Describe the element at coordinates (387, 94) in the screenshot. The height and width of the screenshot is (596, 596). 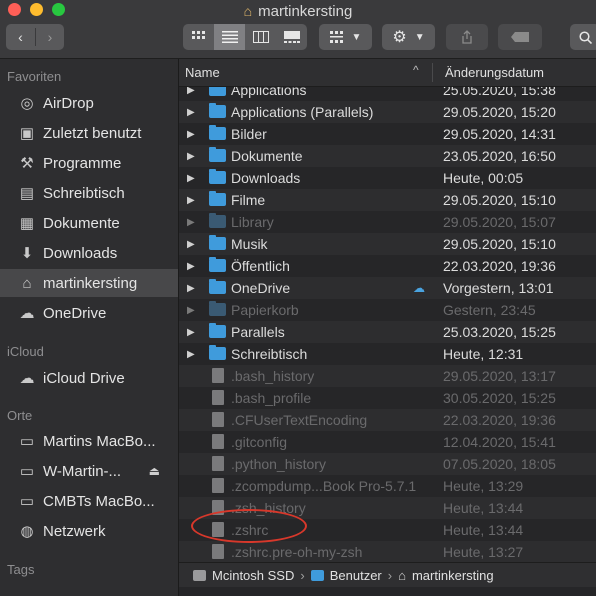
I see `folder-row: ▶ Applications 25.05.2020, 15:38` at that location.